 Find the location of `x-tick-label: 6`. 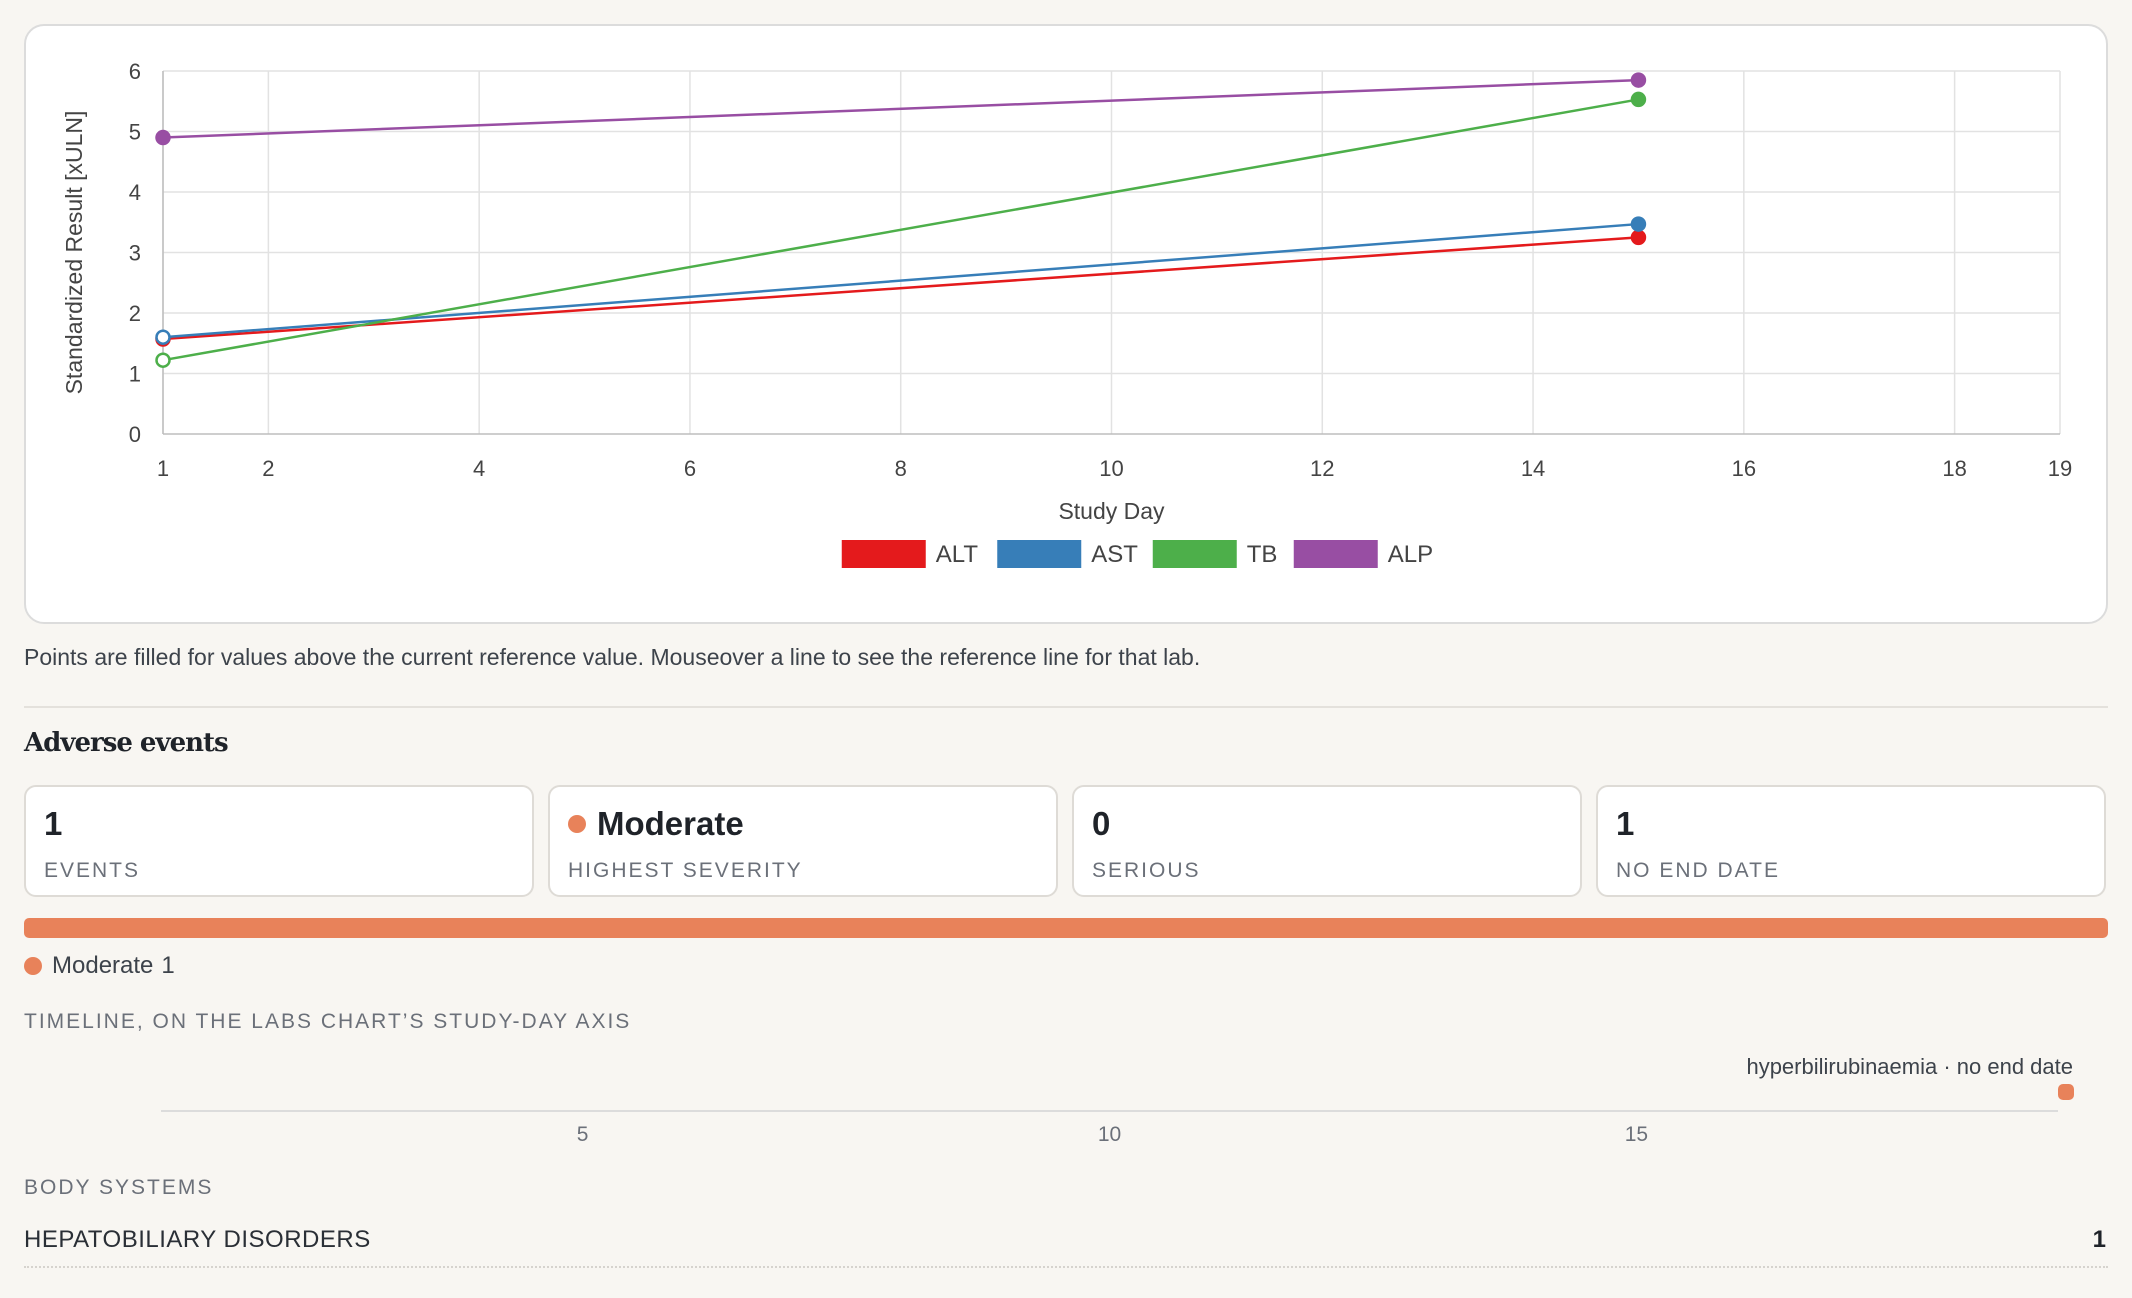

x-tick-label: 6 is located at coordinates (690, 468).